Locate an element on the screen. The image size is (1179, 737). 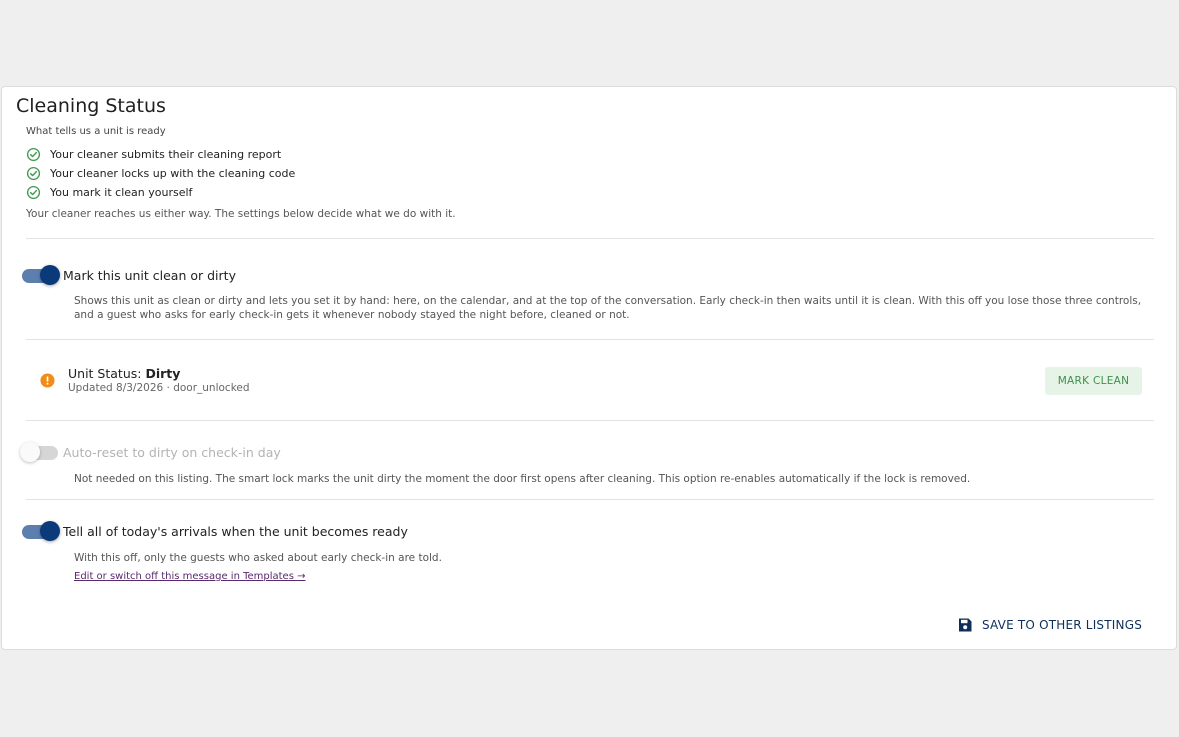
section-title: Cleaning Status is located at coordinates (91, 106).